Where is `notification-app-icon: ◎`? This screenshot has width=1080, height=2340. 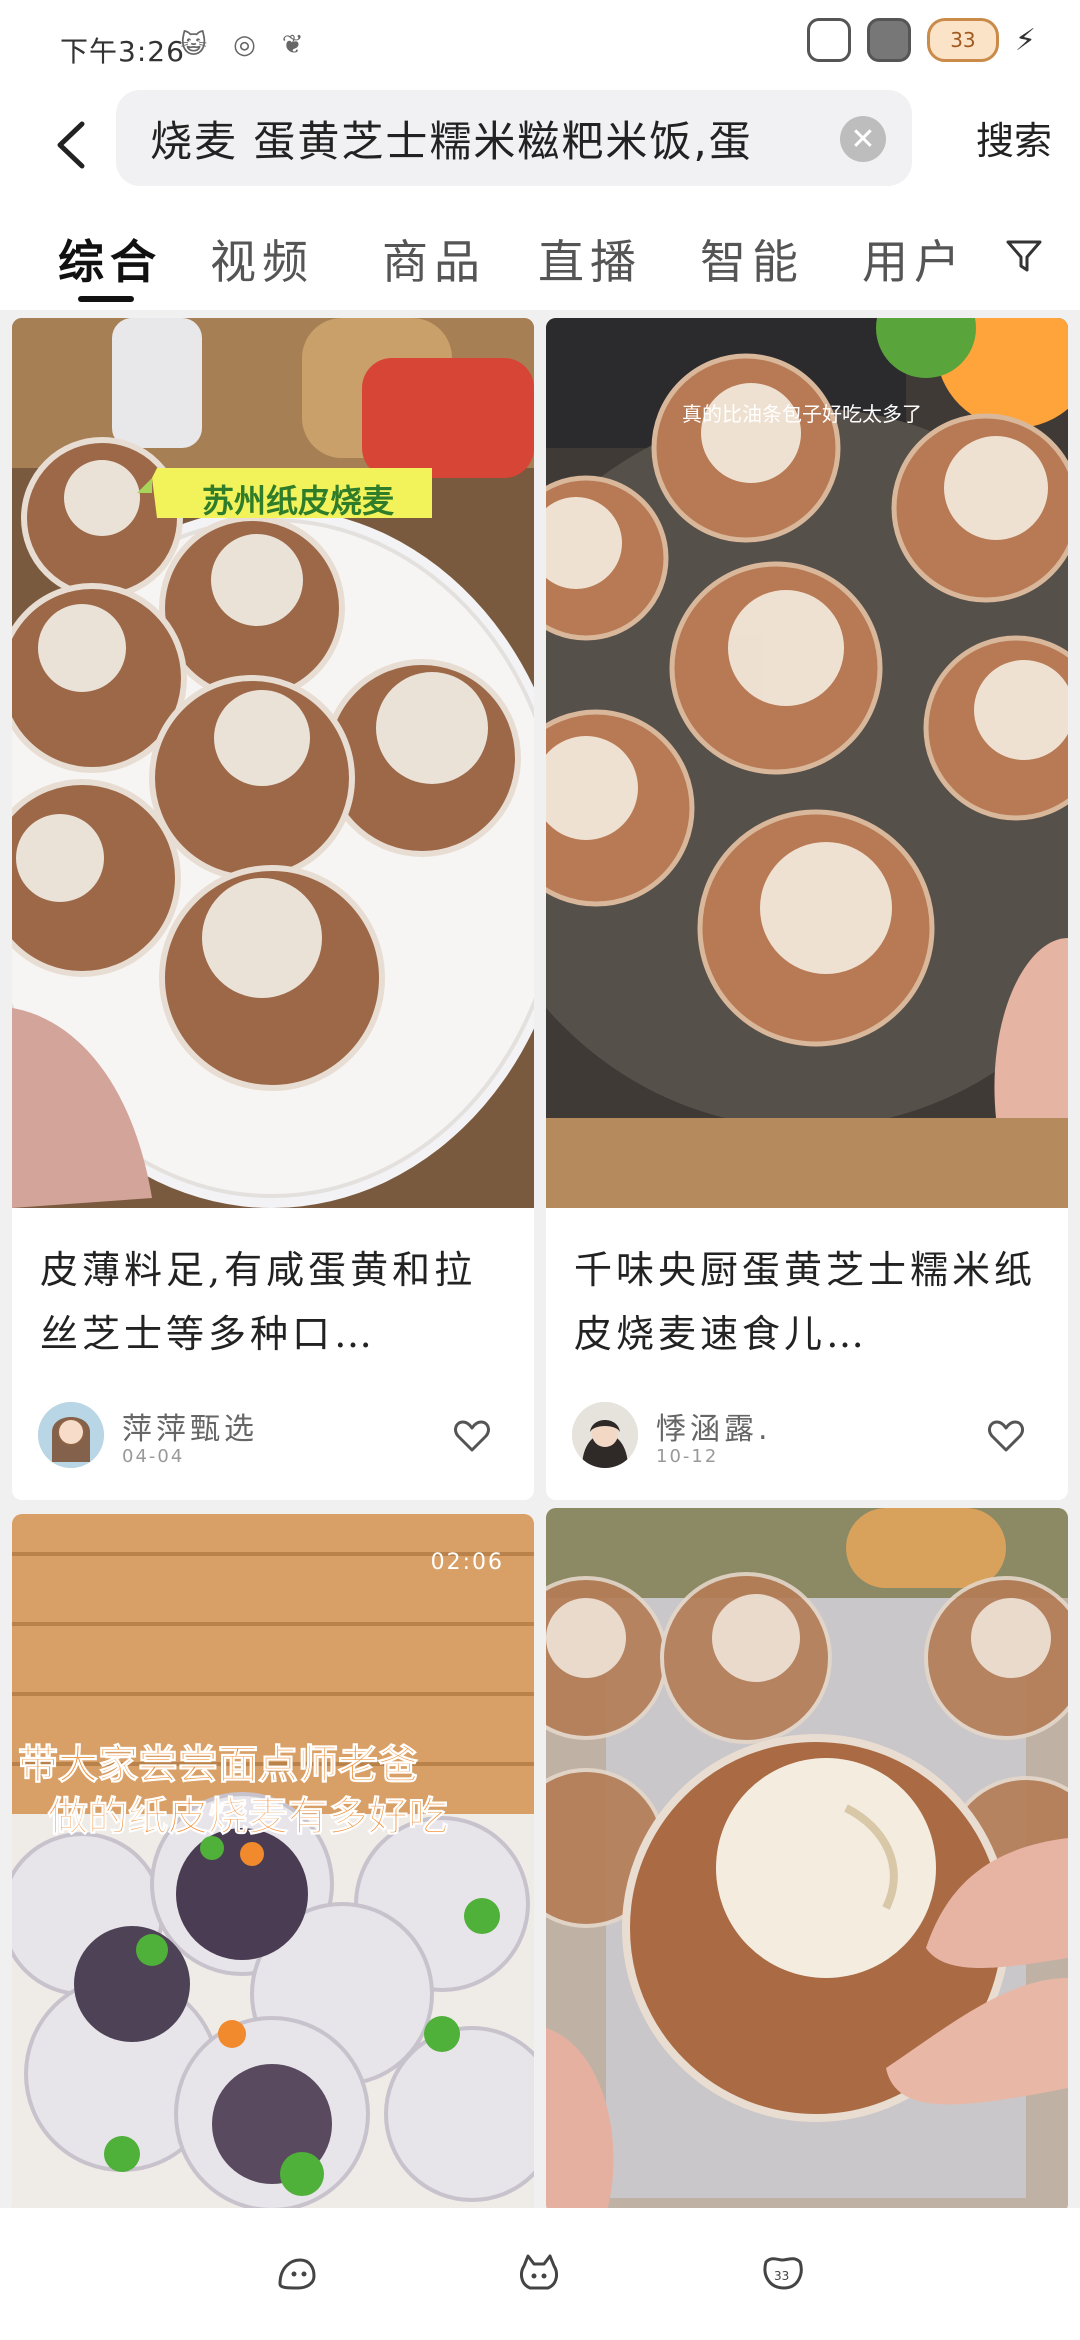 notification-app-icon: ◎ is located at coordinates (244, 45).